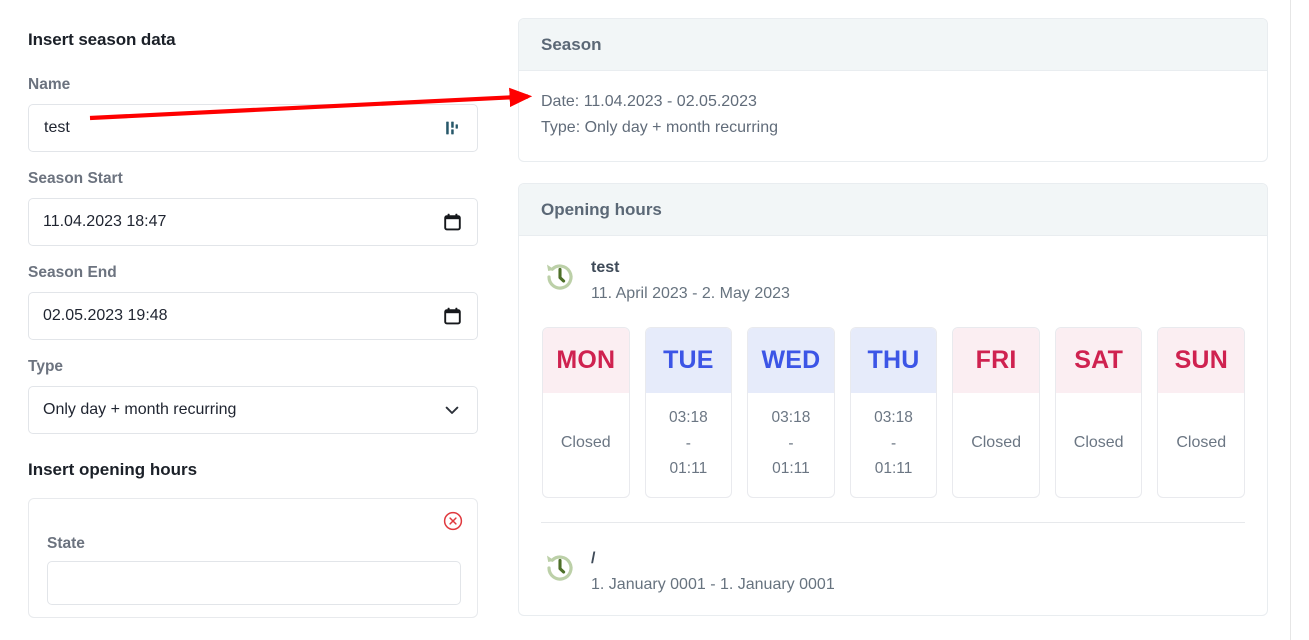 Image resolution: width=1309 pixels, height=640 pixels. Describe the element at coordinates (102, 39) in the screenshot. I see `page-title: Insert season data` at that location.